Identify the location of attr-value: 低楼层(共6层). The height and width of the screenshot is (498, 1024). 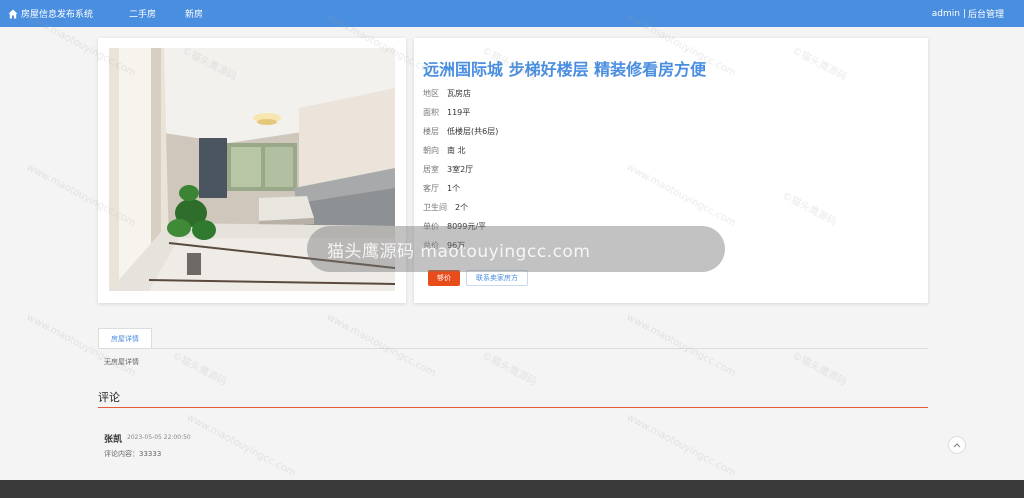
(473, 131).